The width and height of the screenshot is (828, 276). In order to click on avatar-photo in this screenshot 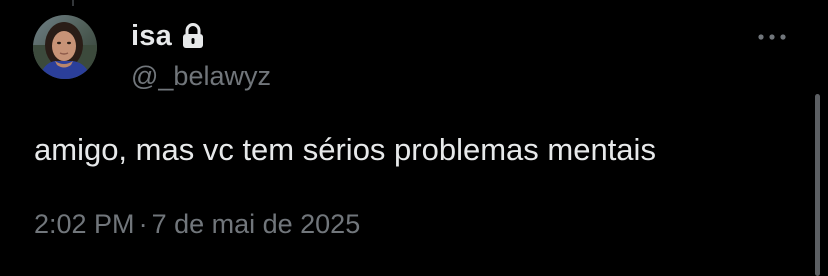, I will do `click(65, 47)`.